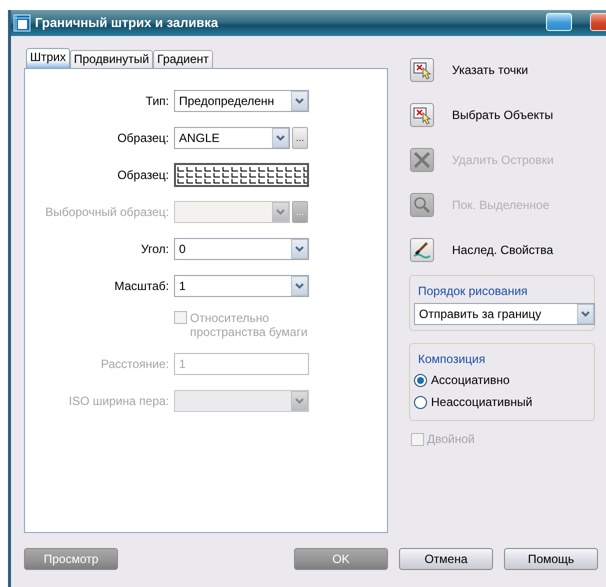  Describe the element at coordinates (241, 175) in the screenshot. I see `pattern-preview` at that location.